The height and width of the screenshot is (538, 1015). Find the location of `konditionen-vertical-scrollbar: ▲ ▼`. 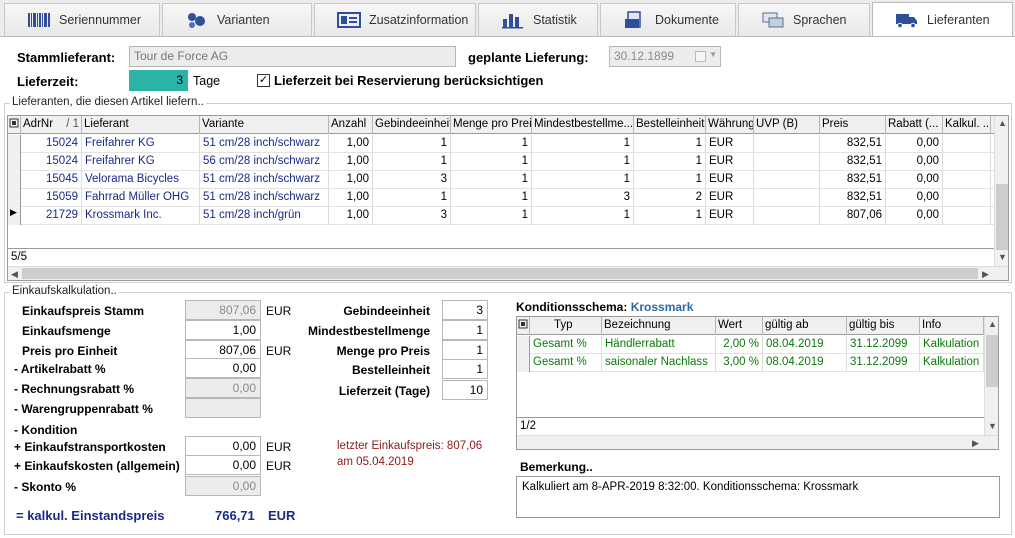

konditionen-vertical-scrollbar: ▲ ▼ is located at coordinates (991, 376).